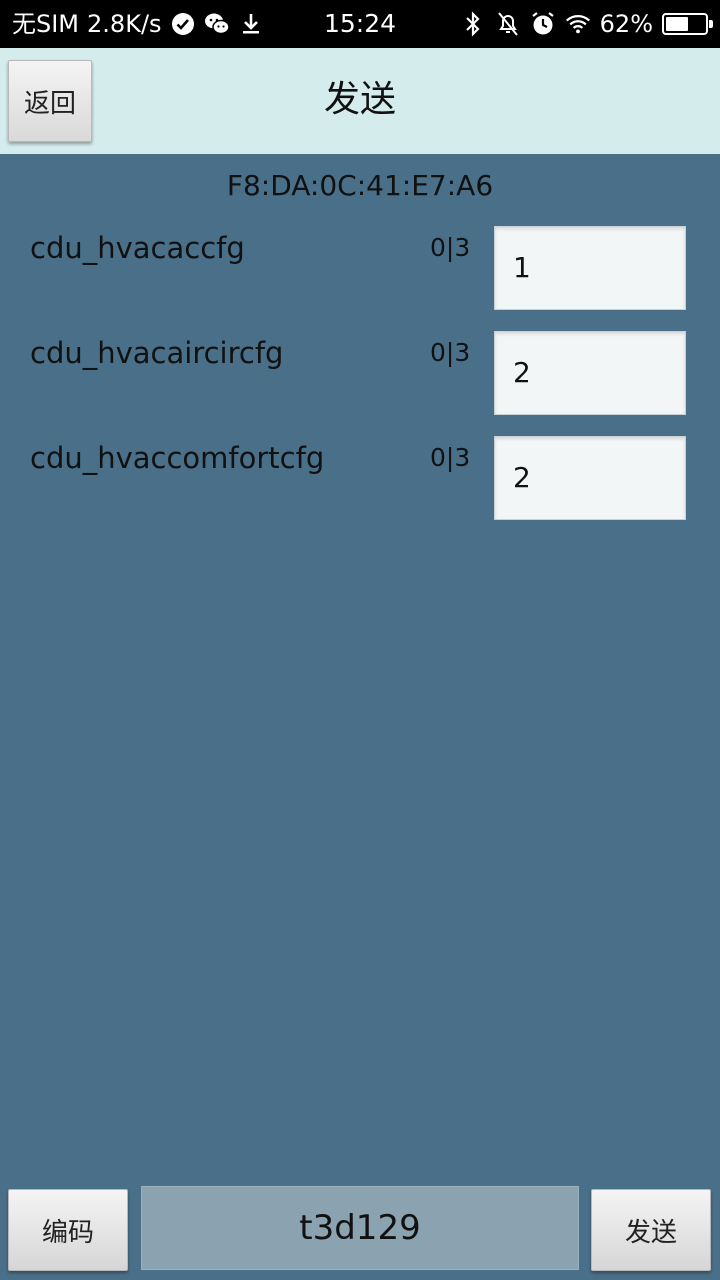 Image resolution: width=720 pixels, height=1280 pixels. What do you see at coordinates (508, 24) in the screenshot?
I see `bell-off-icon` at bounding box center [508, 24].